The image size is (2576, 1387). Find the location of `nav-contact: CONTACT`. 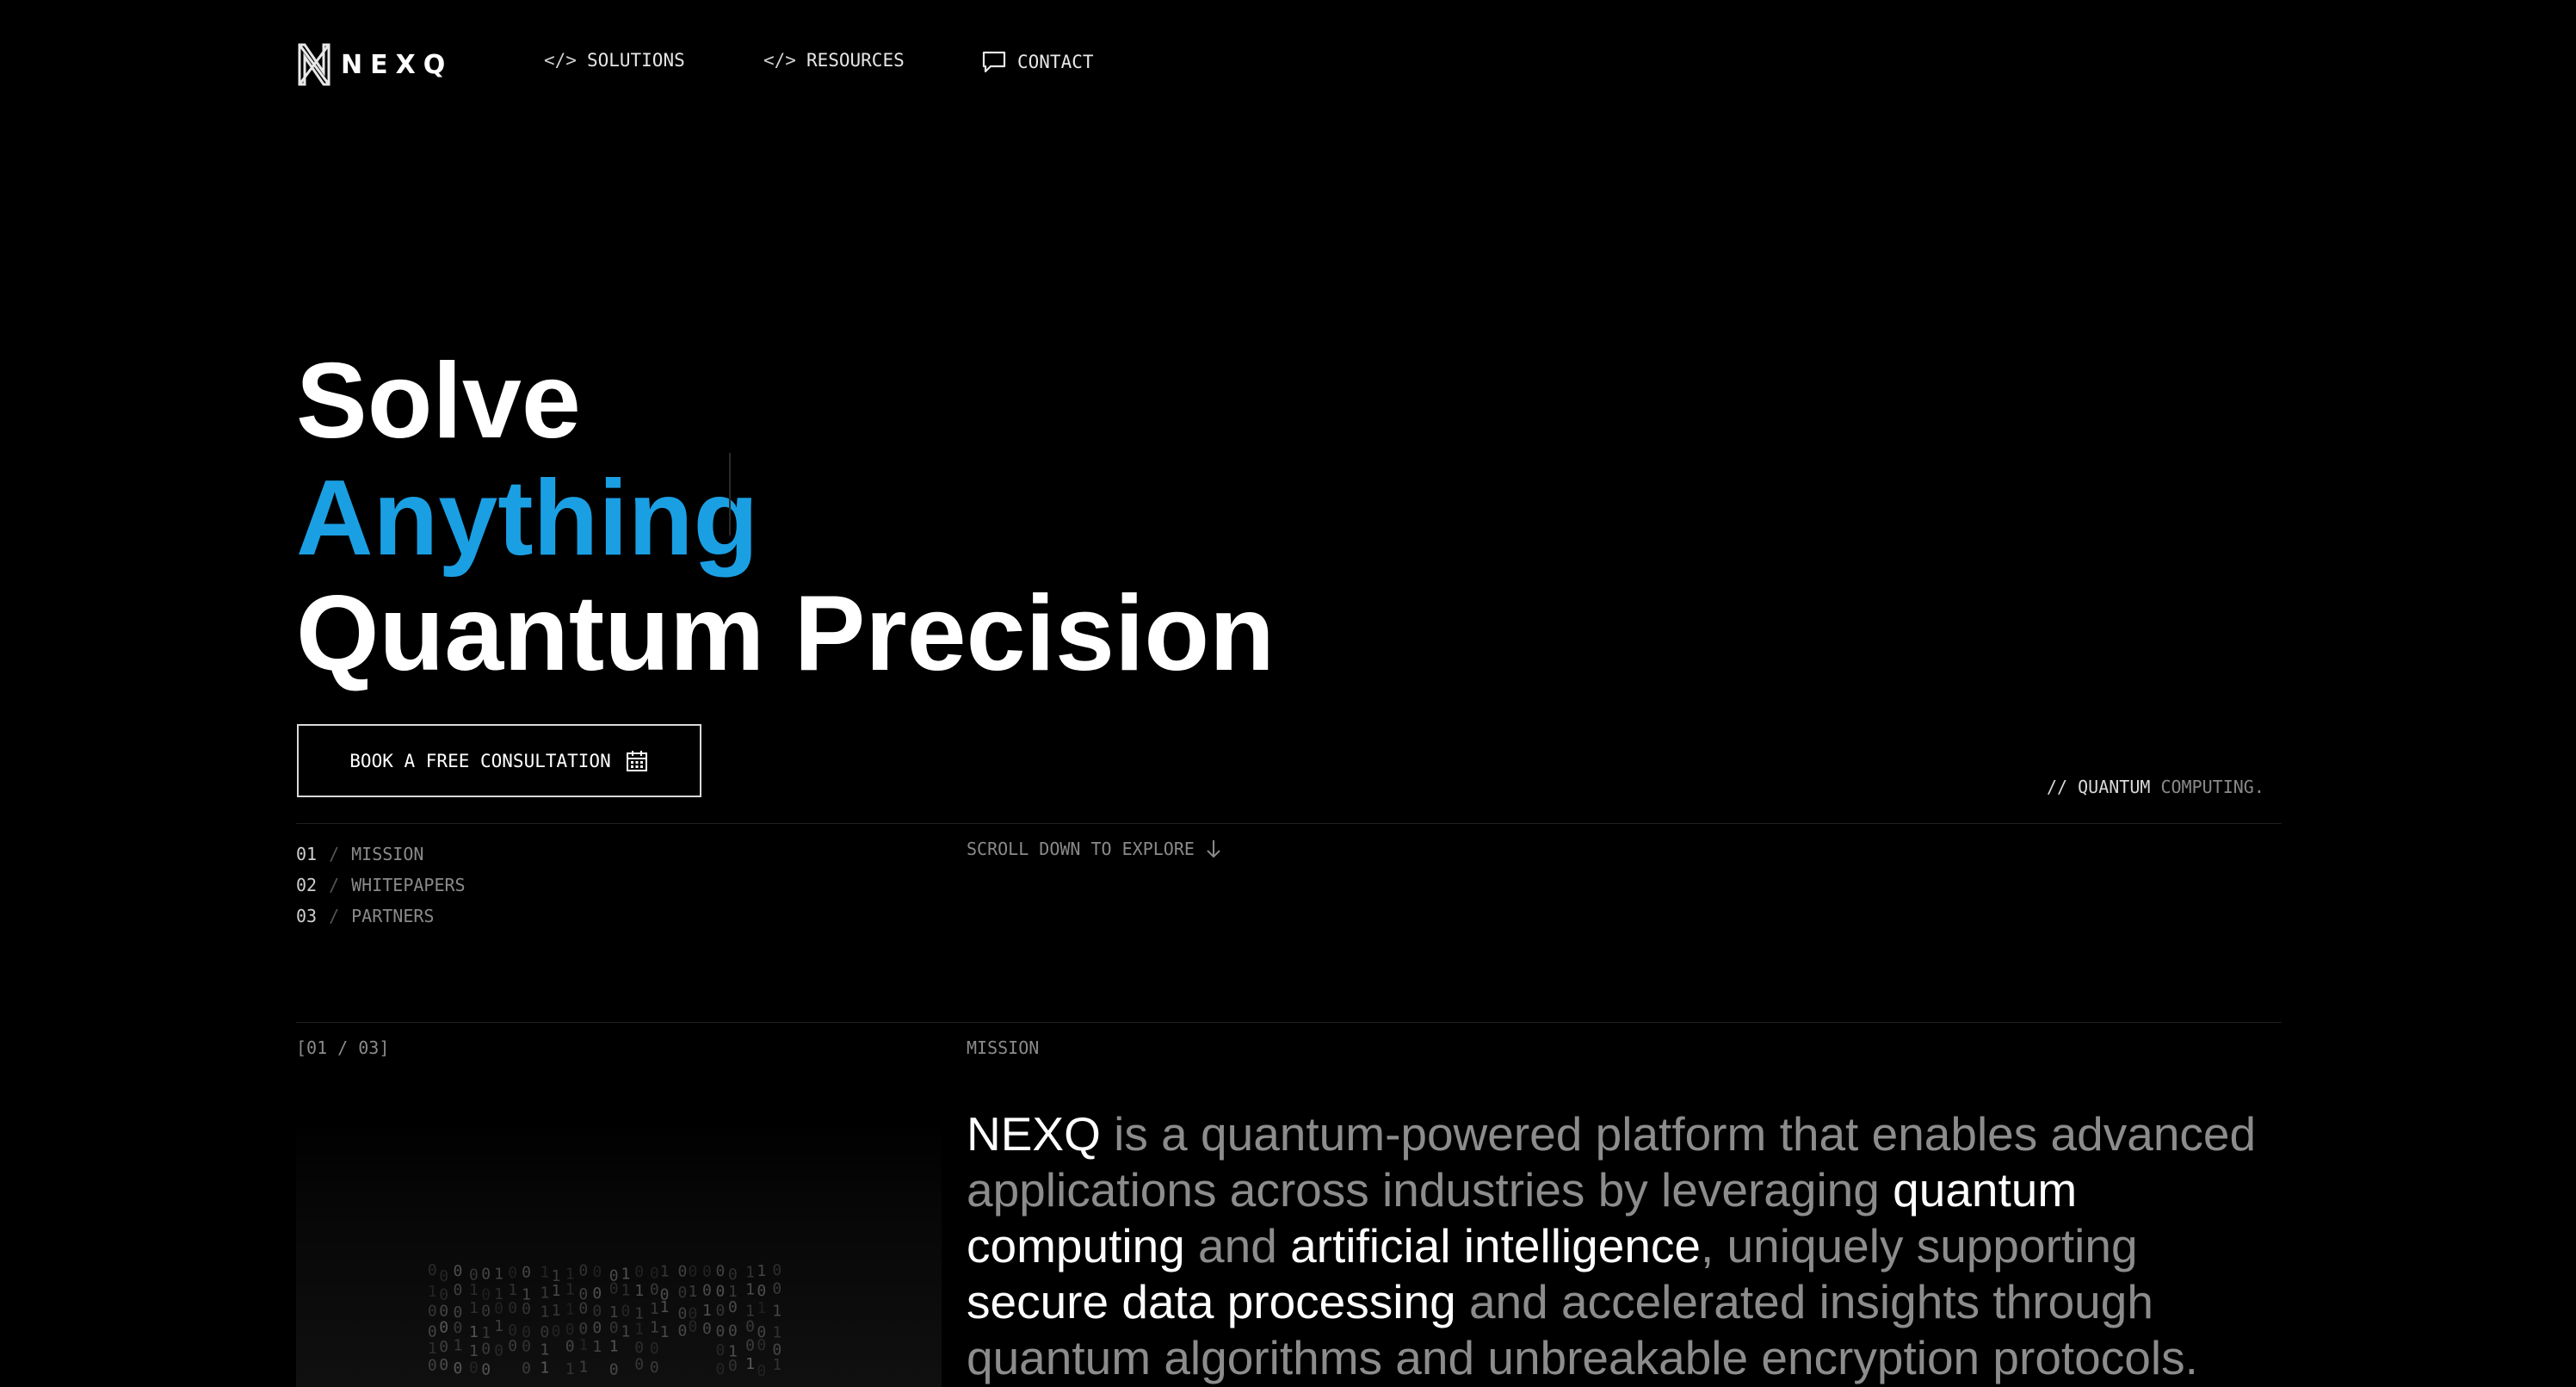

nav-contact: CONTACT is located at coordinates (1037, 62).